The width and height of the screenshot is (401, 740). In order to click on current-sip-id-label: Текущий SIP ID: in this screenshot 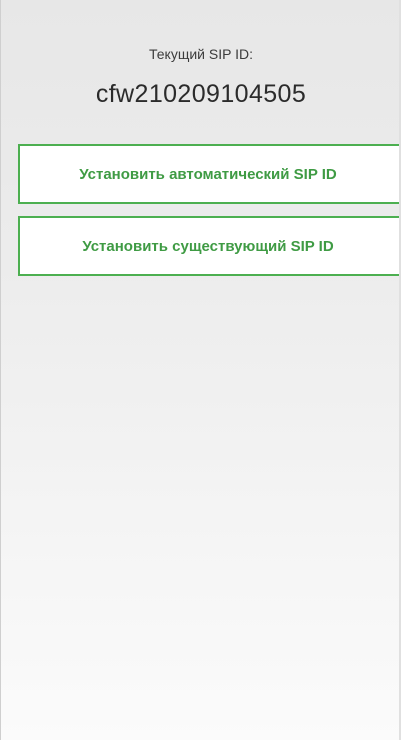, I will do `click(201, 54)`.